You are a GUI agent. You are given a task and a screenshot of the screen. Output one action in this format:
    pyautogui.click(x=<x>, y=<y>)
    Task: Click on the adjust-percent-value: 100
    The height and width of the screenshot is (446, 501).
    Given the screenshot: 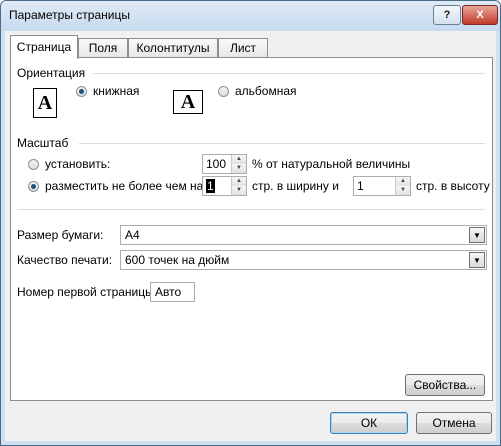 What is the action you would take?
    pyautogui.click(x=216, y=164)
    